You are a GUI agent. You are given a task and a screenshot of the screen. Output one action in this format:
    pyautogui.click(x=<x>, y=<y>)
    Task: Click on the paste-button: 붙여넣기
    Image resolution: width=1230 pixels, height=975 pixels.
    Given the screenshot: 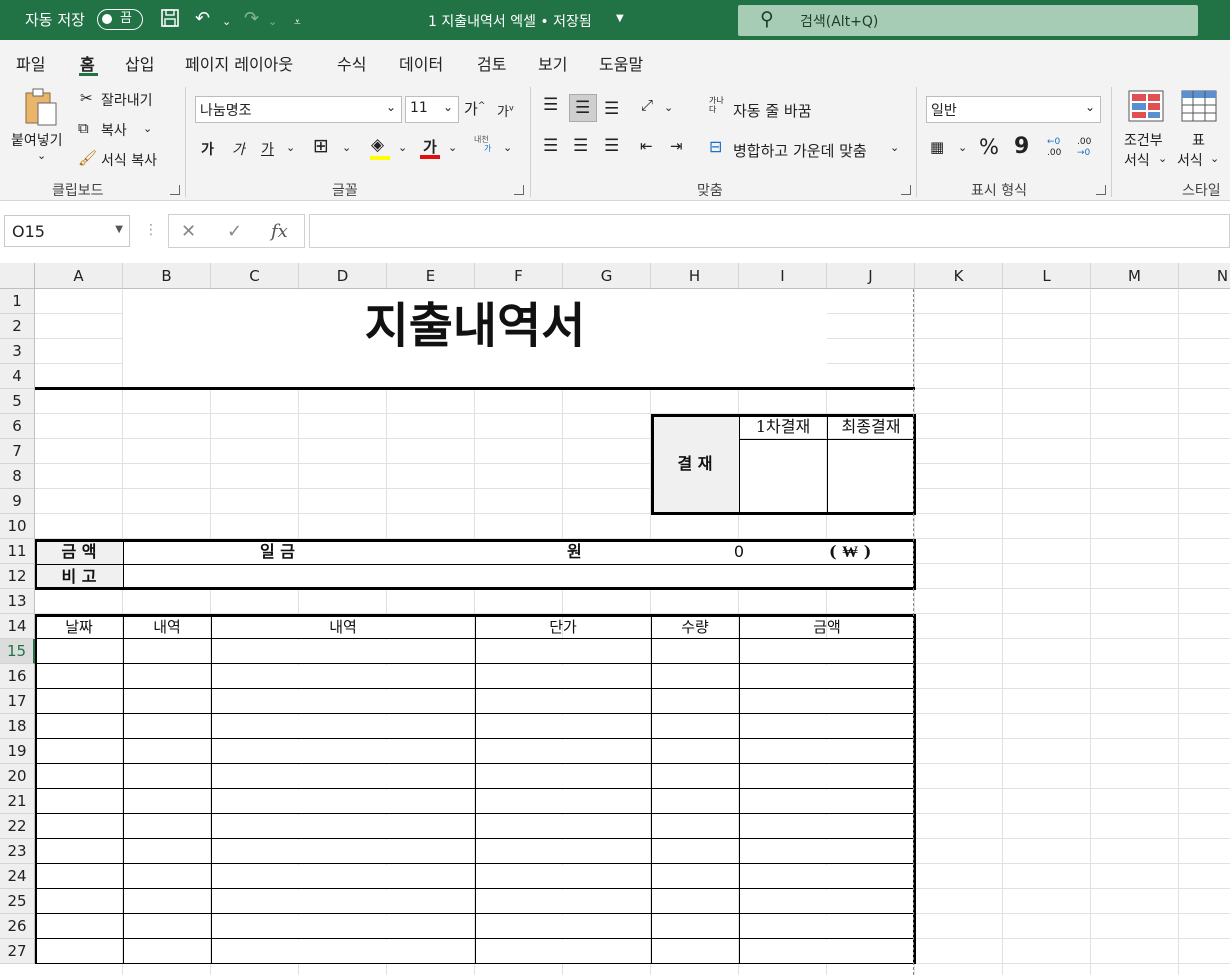 What is the action you would take?
    pyautogui.click(x=37, y=140)
    